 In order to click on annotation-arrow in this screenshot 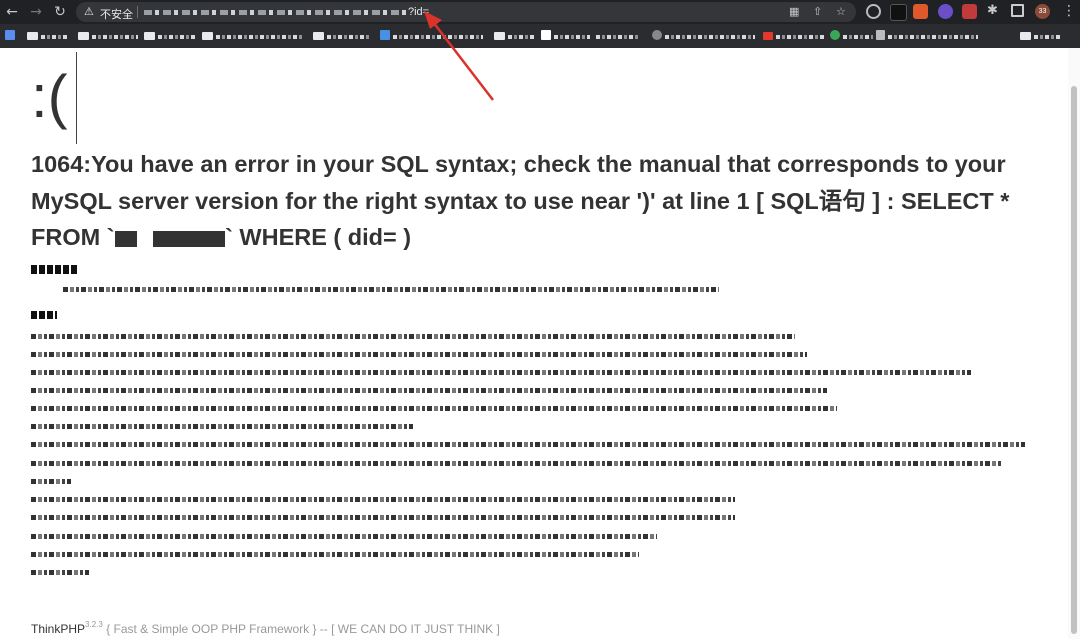, I will do `click(459, 56)`.